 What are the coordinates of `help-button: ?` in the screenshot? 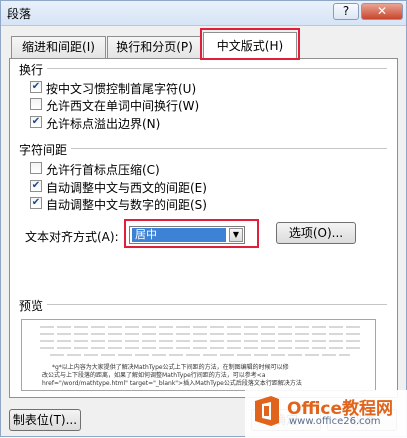 It's located at (346, 11).